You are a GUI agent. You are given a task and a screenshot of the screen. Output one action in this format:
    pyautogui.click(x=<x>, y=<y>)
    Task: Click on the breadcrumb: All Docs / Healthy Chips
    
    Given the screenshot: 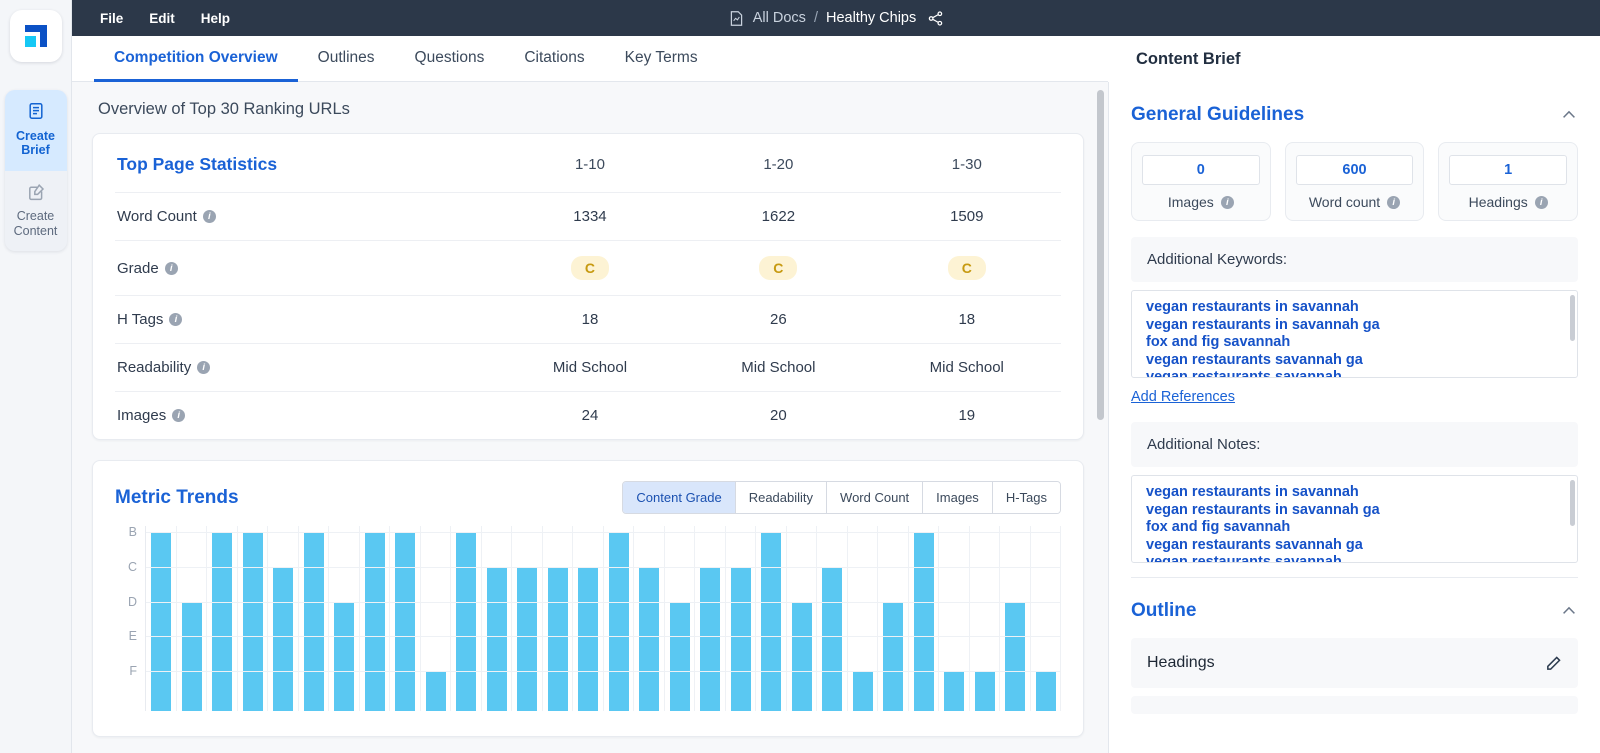 What is the action you would take?
    pyautogui.click(x=836, y=18)
    